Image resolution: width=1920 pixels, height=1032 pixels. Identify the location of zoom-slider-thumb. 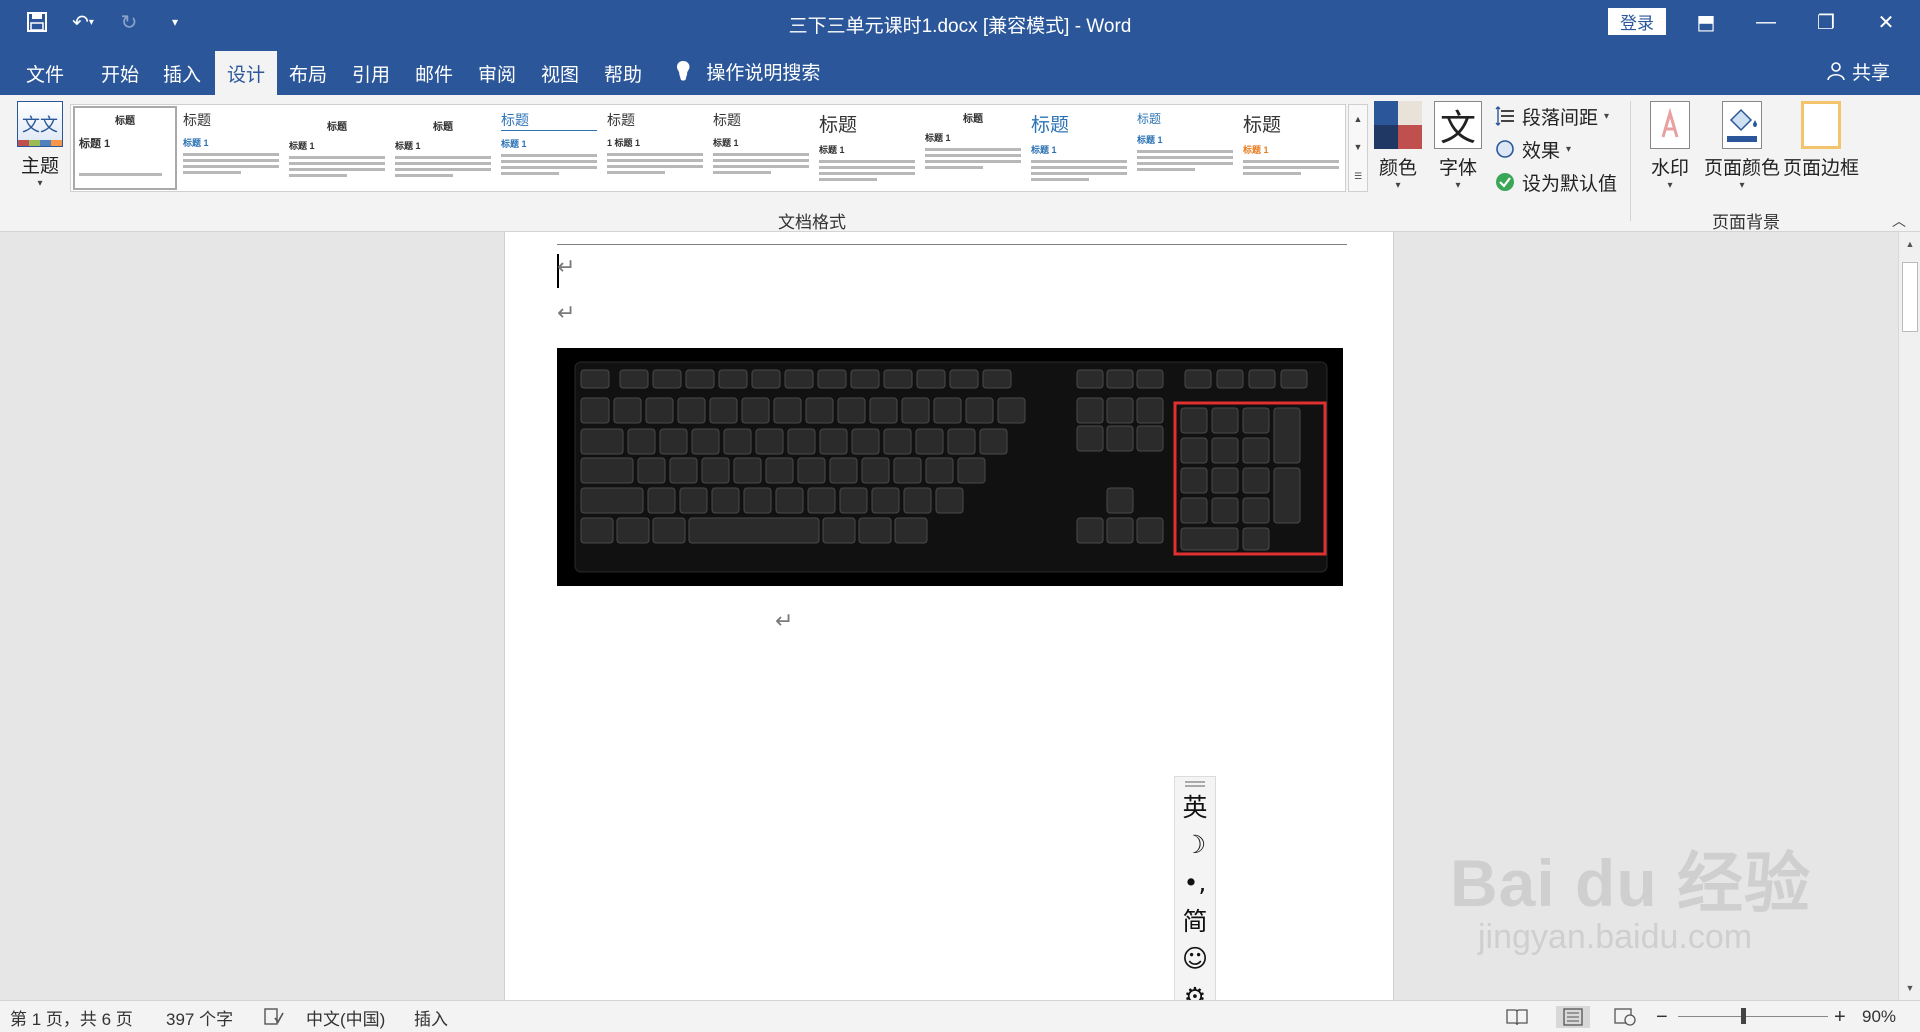
(1743, 1016).